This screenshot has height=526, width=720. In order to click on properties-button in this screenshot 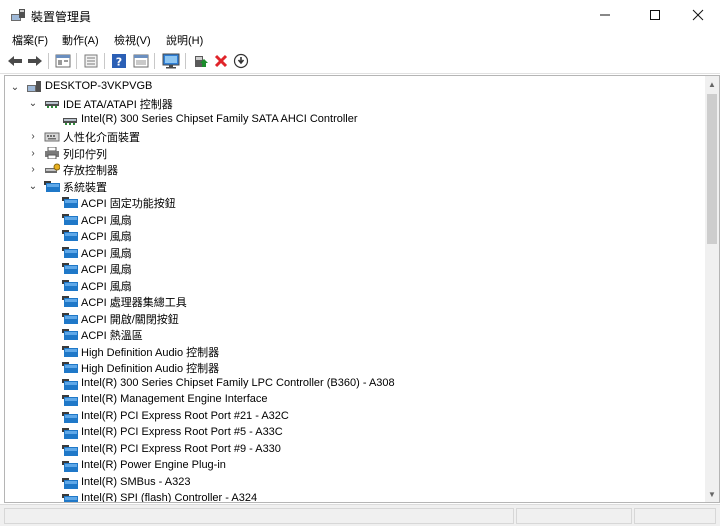, I will do `click(63, 61)`.